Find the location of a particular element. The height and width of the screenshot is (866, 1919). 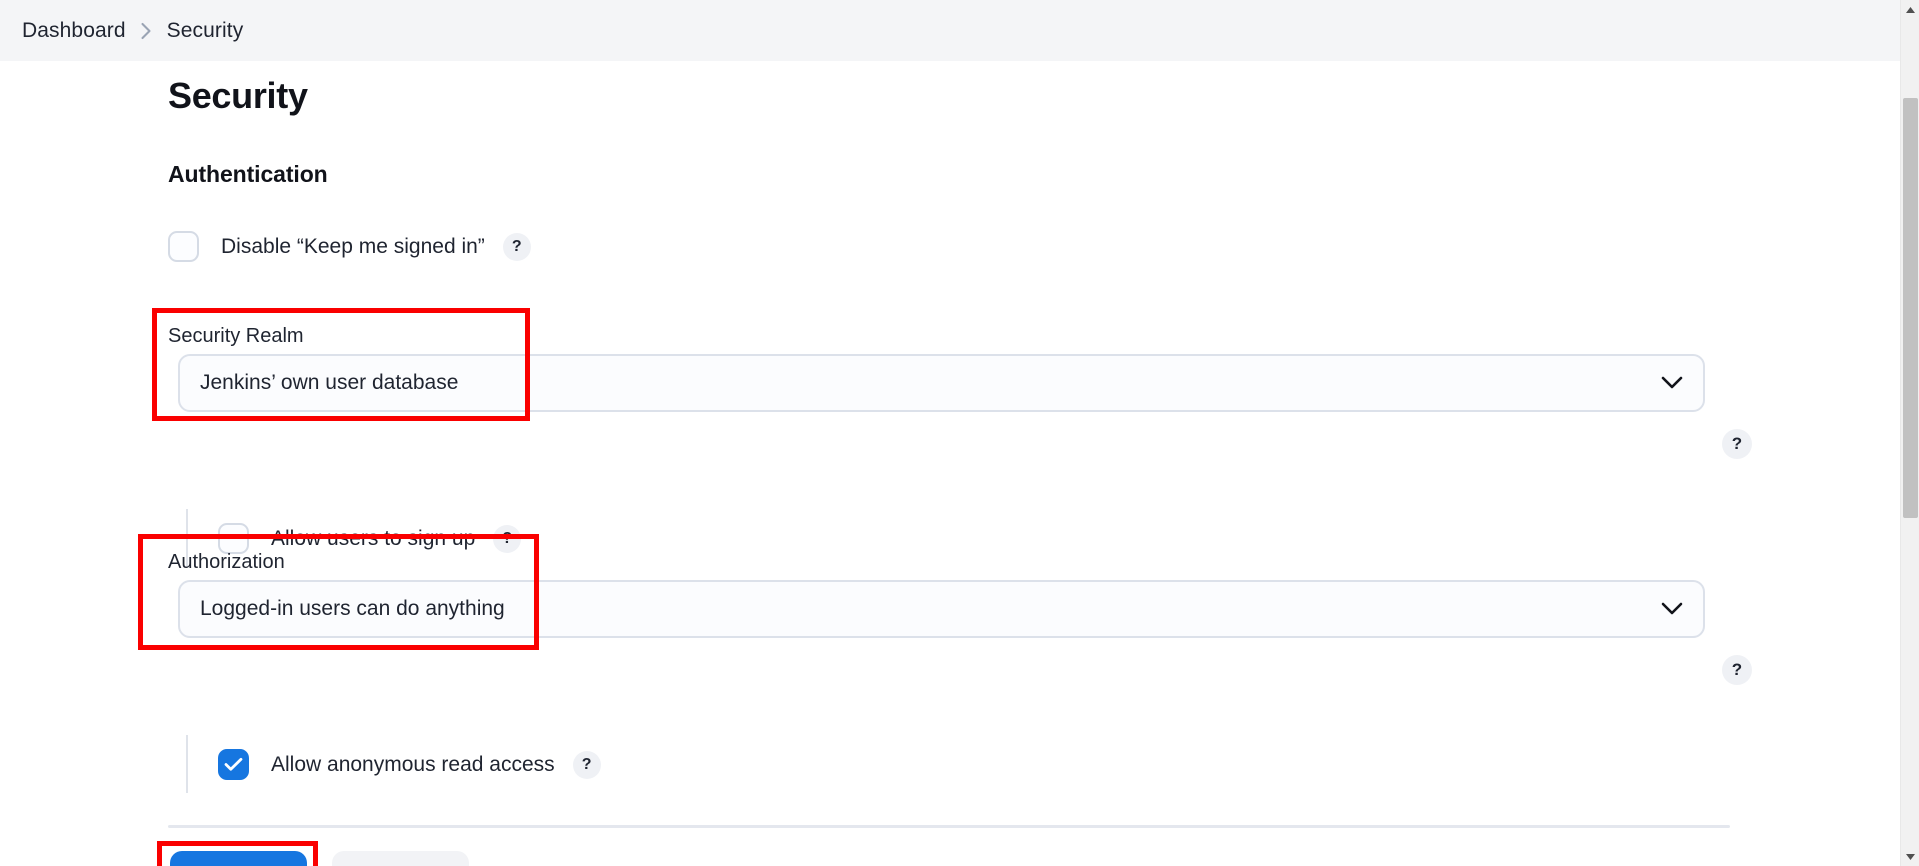

scroll-down-arrow-icon is located at coordinates (1910, 856).